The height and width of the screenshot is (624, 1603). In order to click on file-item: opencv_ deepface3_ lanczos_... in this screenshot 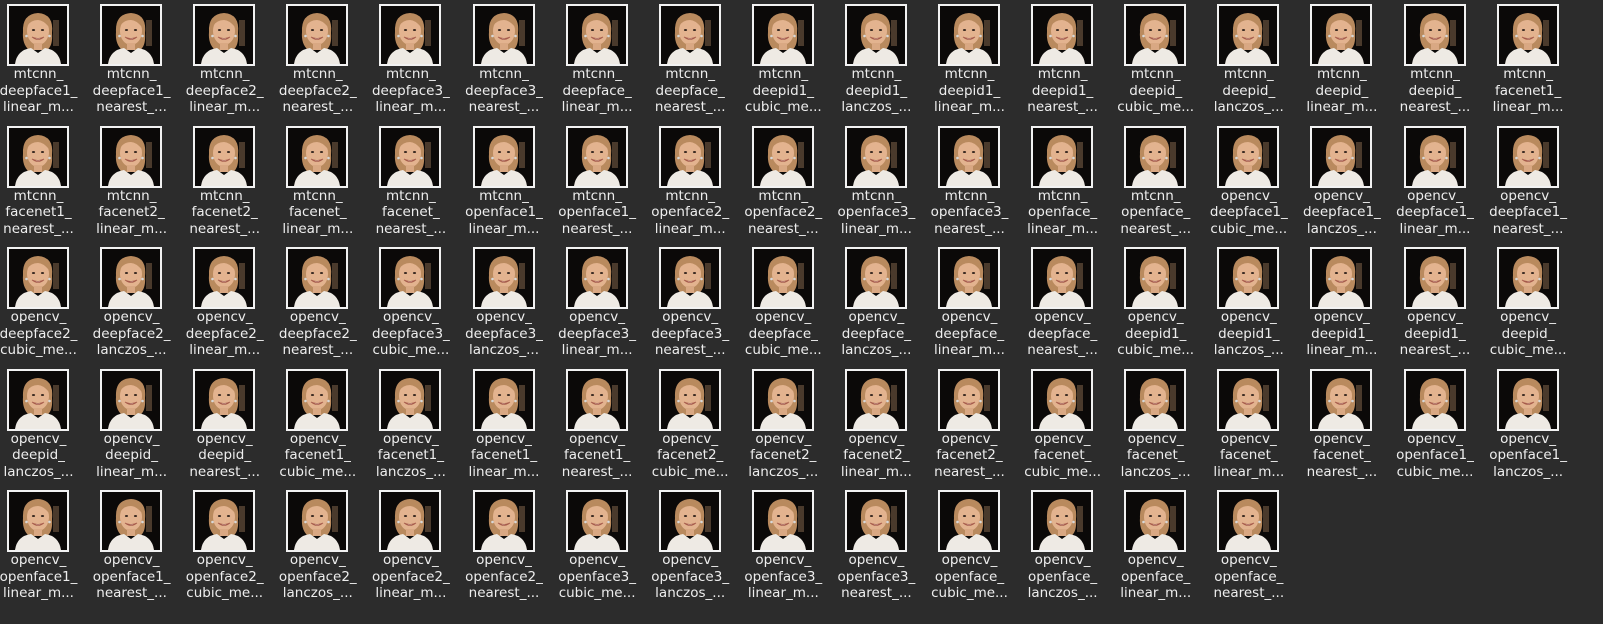, I will do `click(504, 303)`.